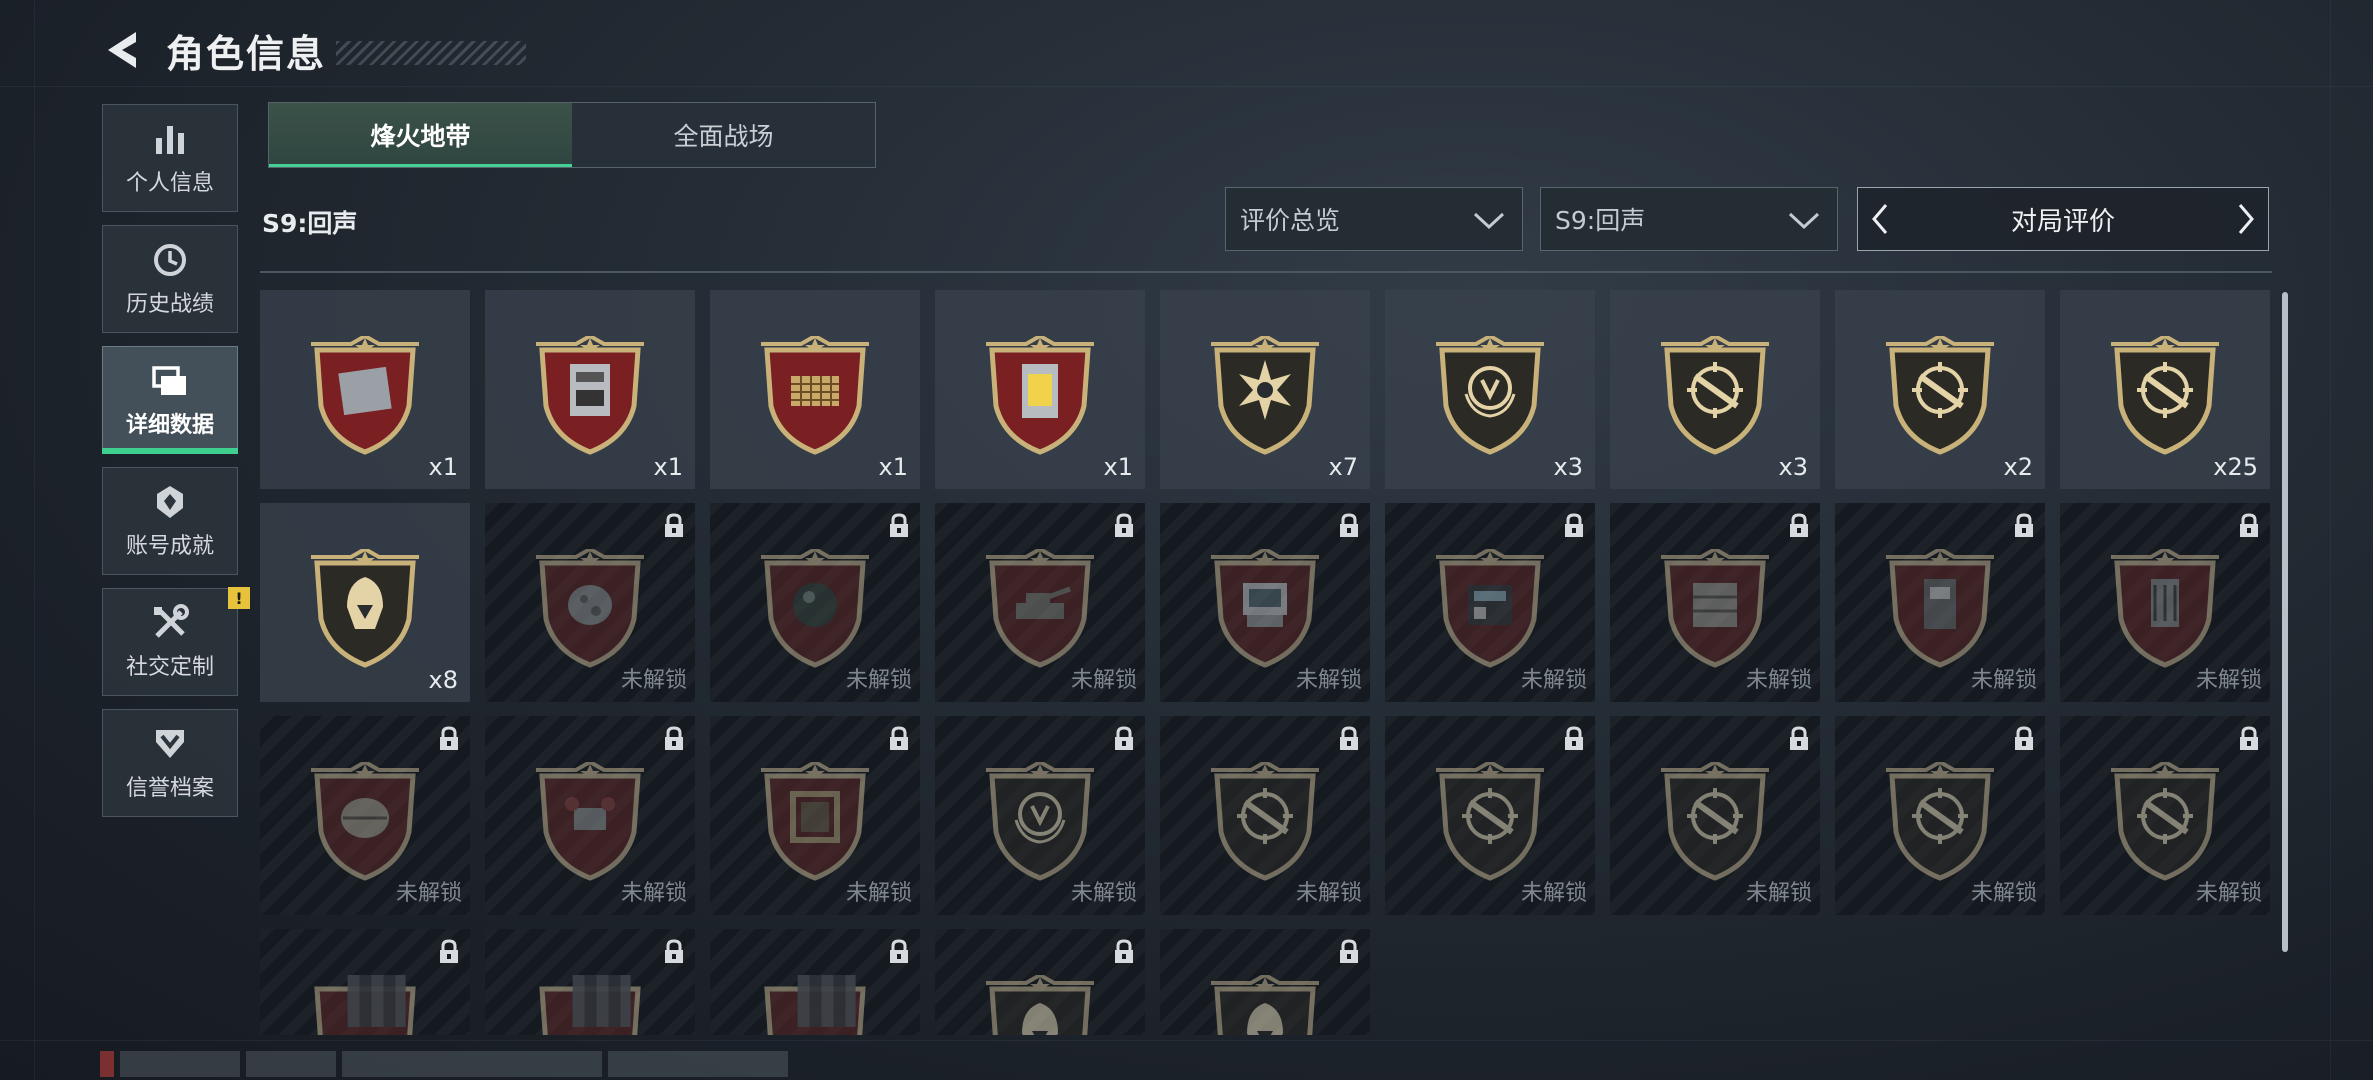  I want to click on medal-card: x25, so click(2165, 389).